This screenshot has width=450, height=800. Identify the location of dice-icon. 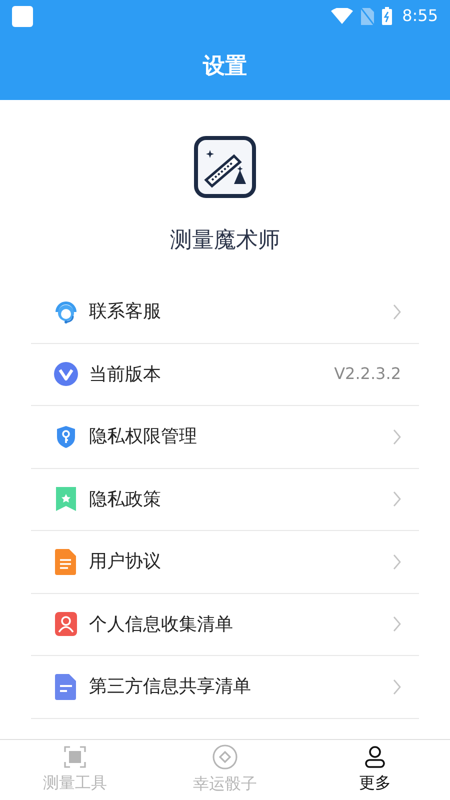
(225, 757).